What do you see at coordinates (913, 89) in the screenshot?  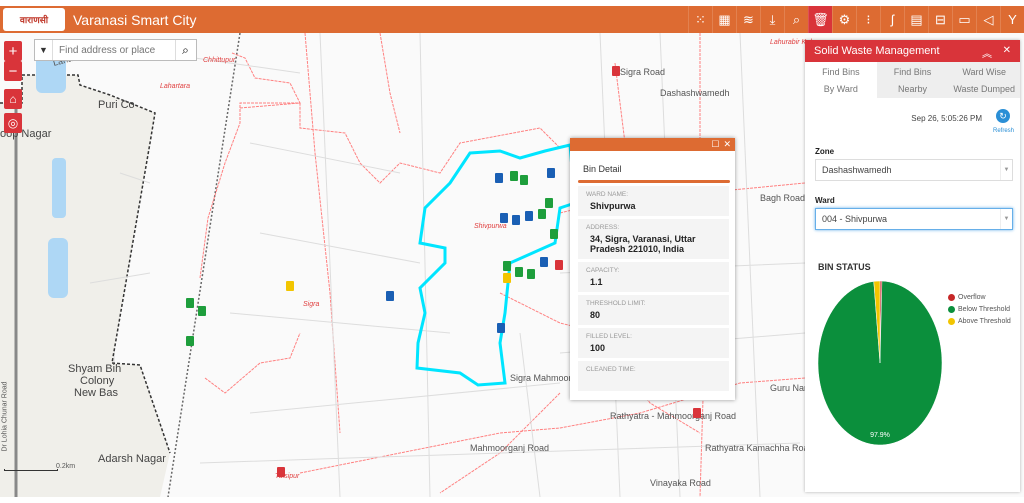 I see `tab-label: Nearby` at bounding box center [913, 89].